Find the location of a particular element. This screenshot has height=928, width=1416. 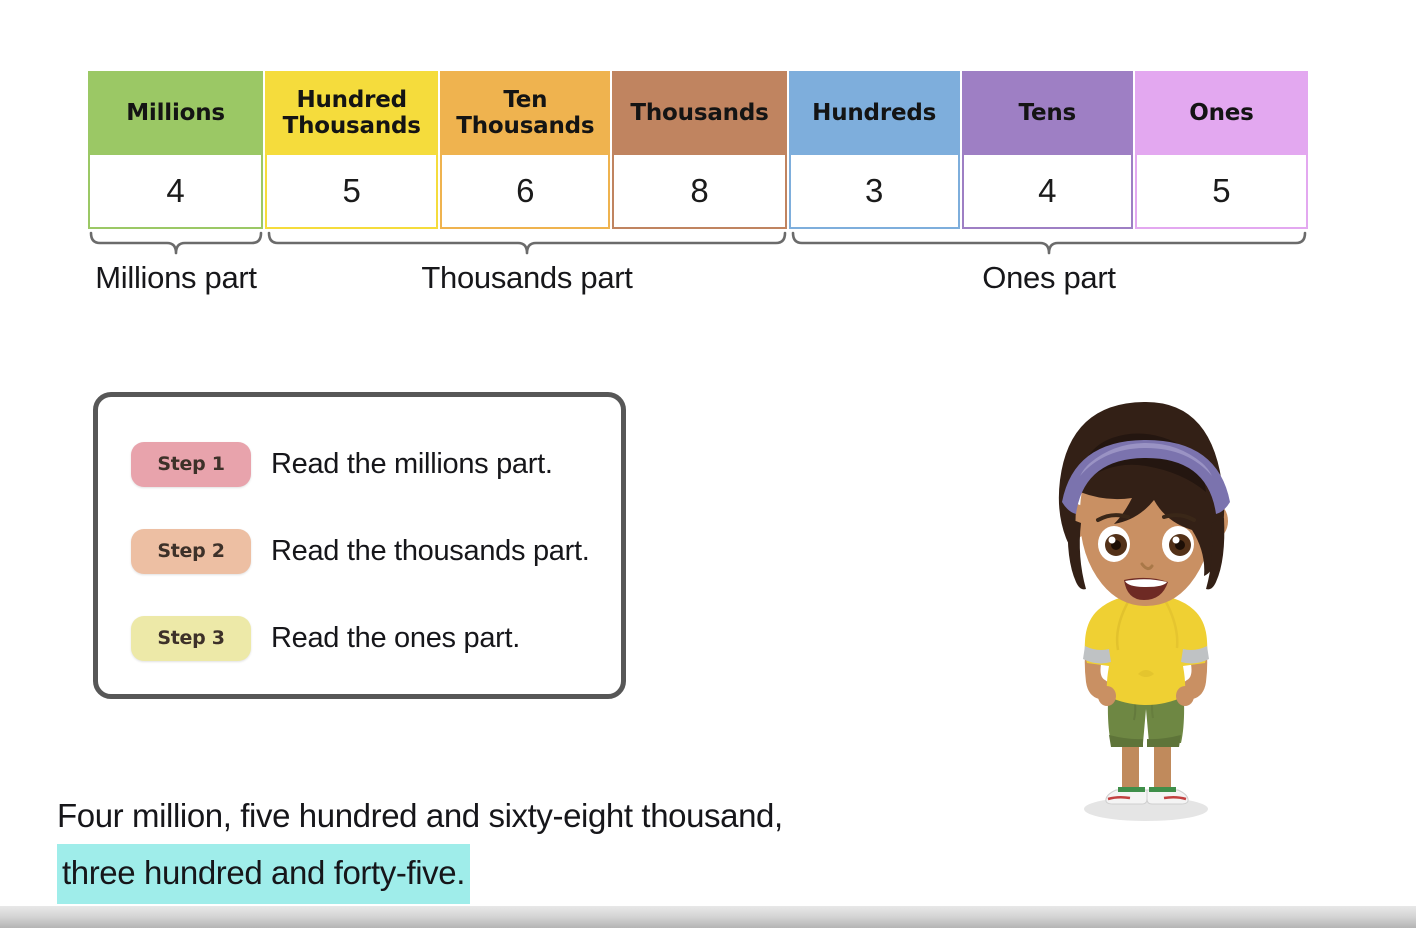

place-value-digit: 3 is located at coordinates (874, 192).